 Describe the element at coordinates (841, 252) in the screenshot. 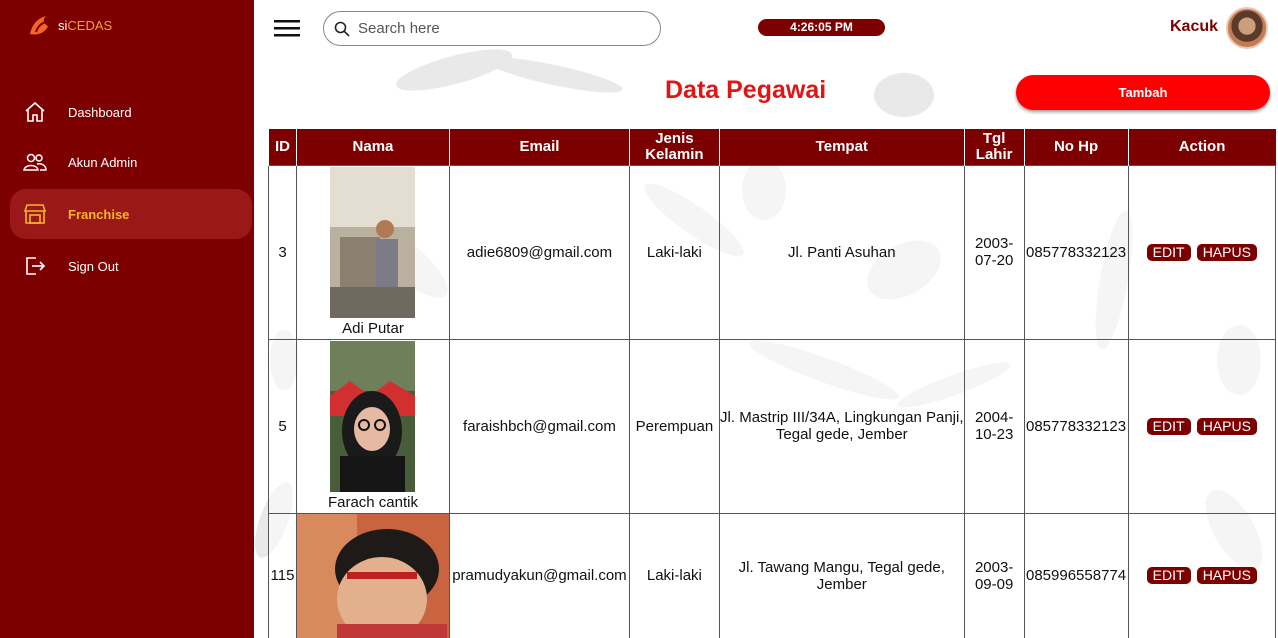

I see `cell-place: Jl. Panti Asuhan` at that location.